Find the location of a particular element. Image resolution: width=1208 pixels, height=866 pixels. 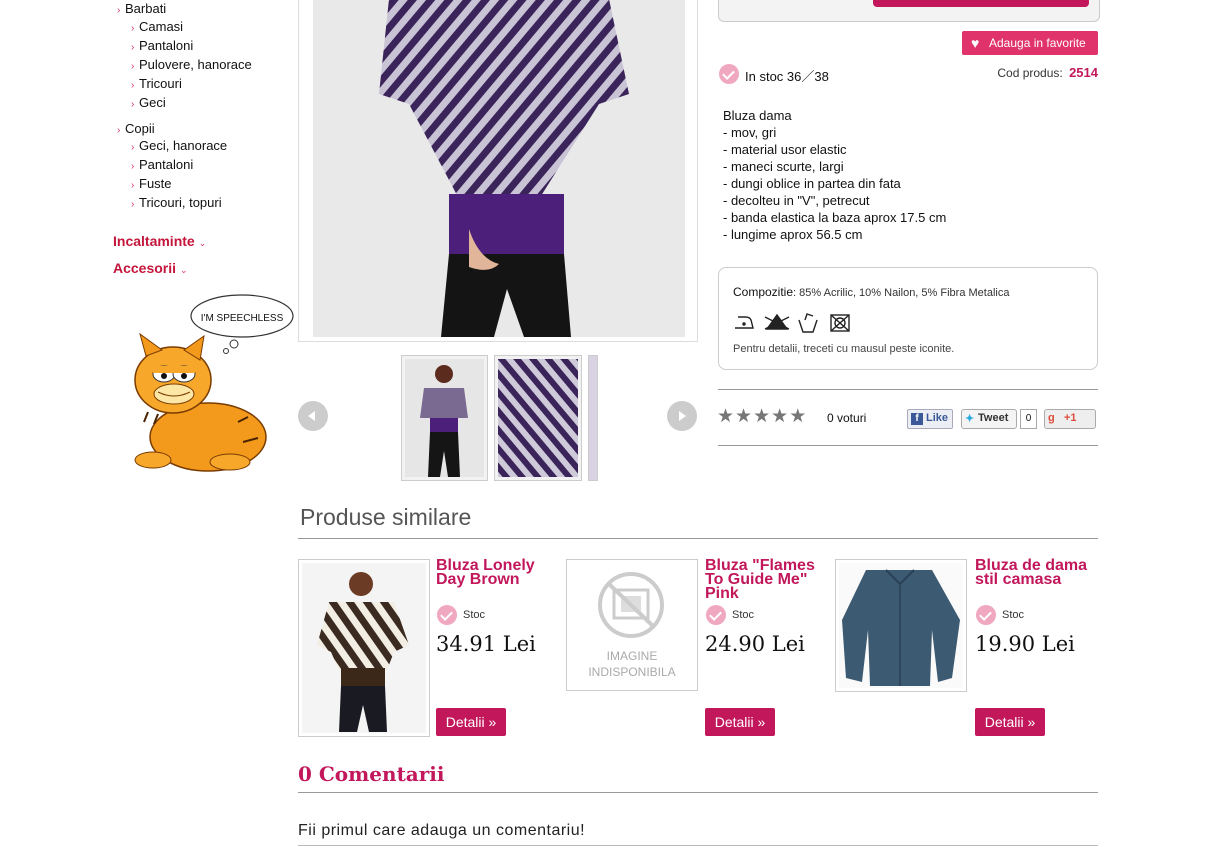

subcategory-geci-hanorace: › Geci, hanorace is located at coordinates (179, 146).